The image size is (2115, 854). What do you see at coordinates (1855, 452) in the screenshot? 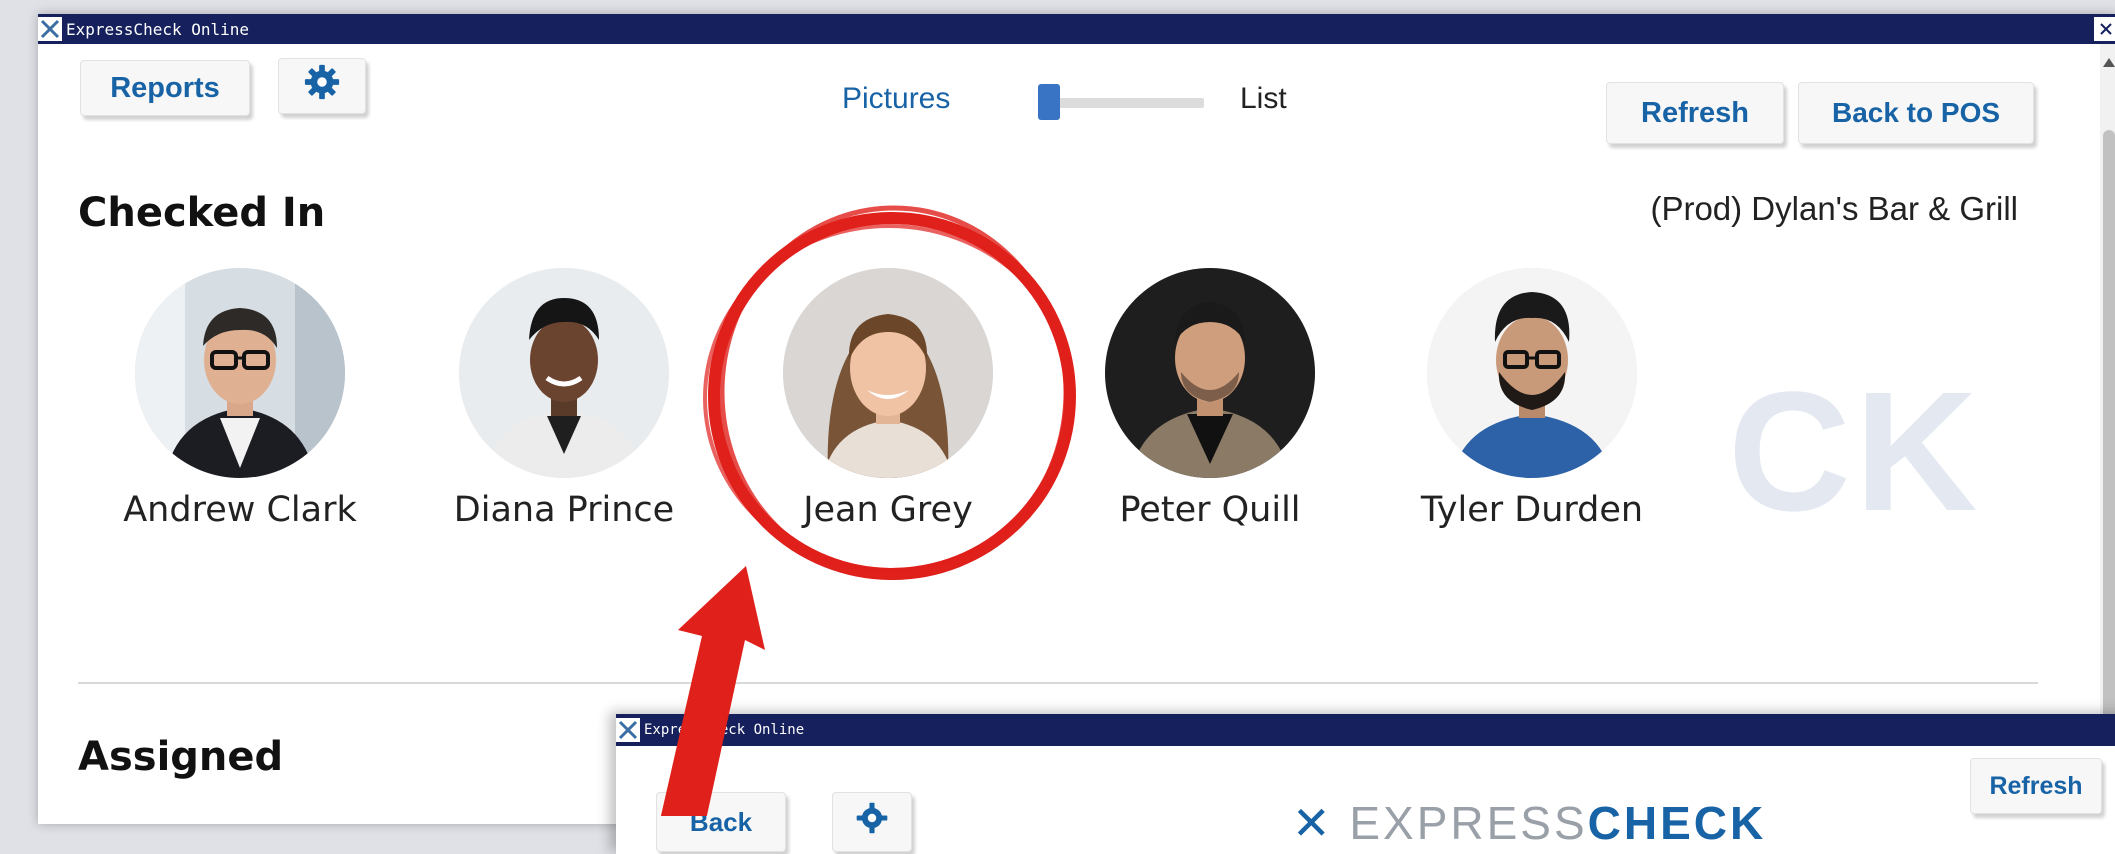
I see `brand-watermark: CK` at bounding box center [1855, 452].